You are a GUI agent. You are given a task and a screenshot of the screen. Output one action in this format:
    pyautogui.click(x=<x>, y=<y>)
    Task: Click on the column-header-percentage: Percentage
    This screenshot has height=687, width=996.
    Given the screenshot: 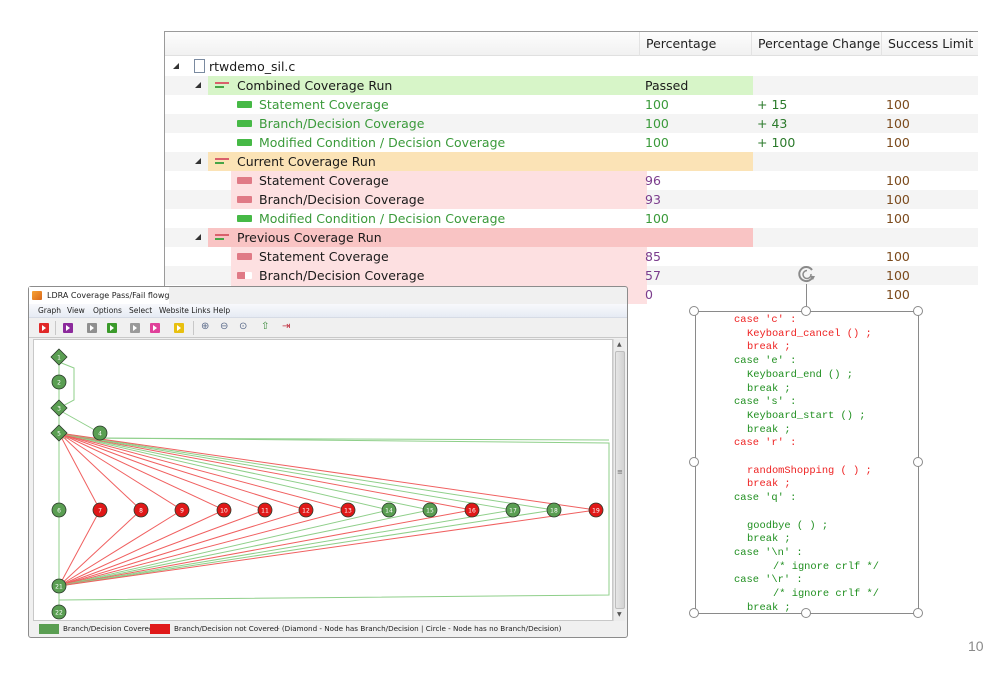 What is the action you would take?
    pyautogui.click(x=695, y=44)
    